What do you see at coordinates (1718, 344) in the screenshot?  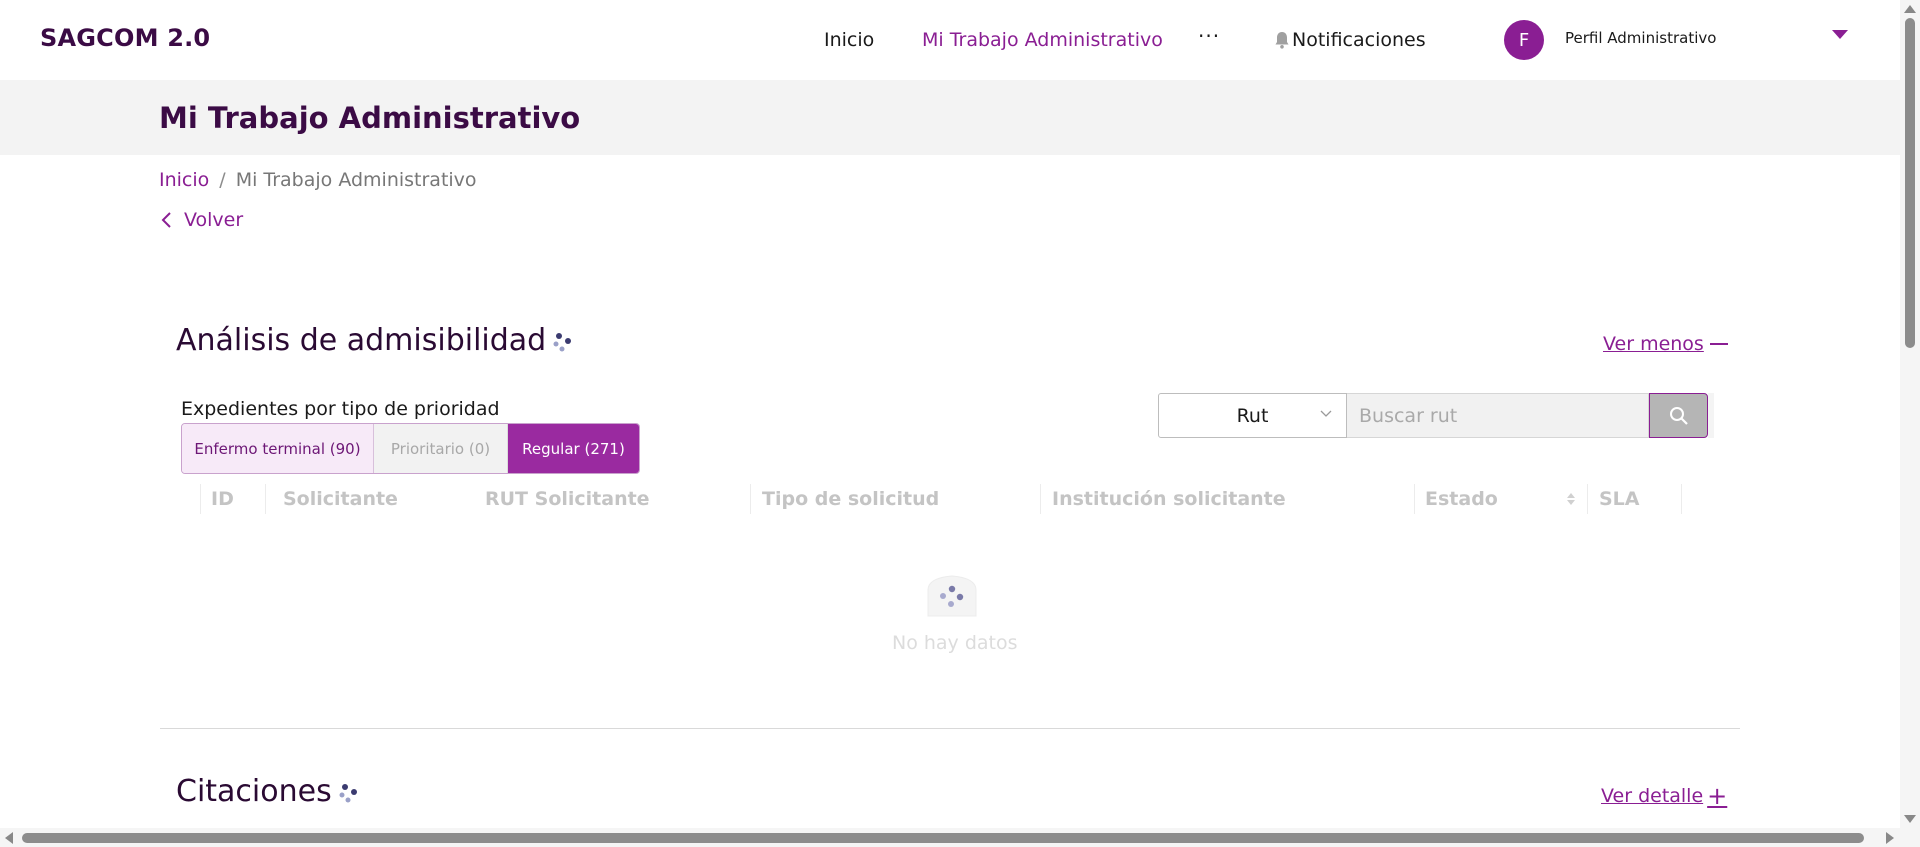 I see `minus-icon` at bounding box center [1718, 344].